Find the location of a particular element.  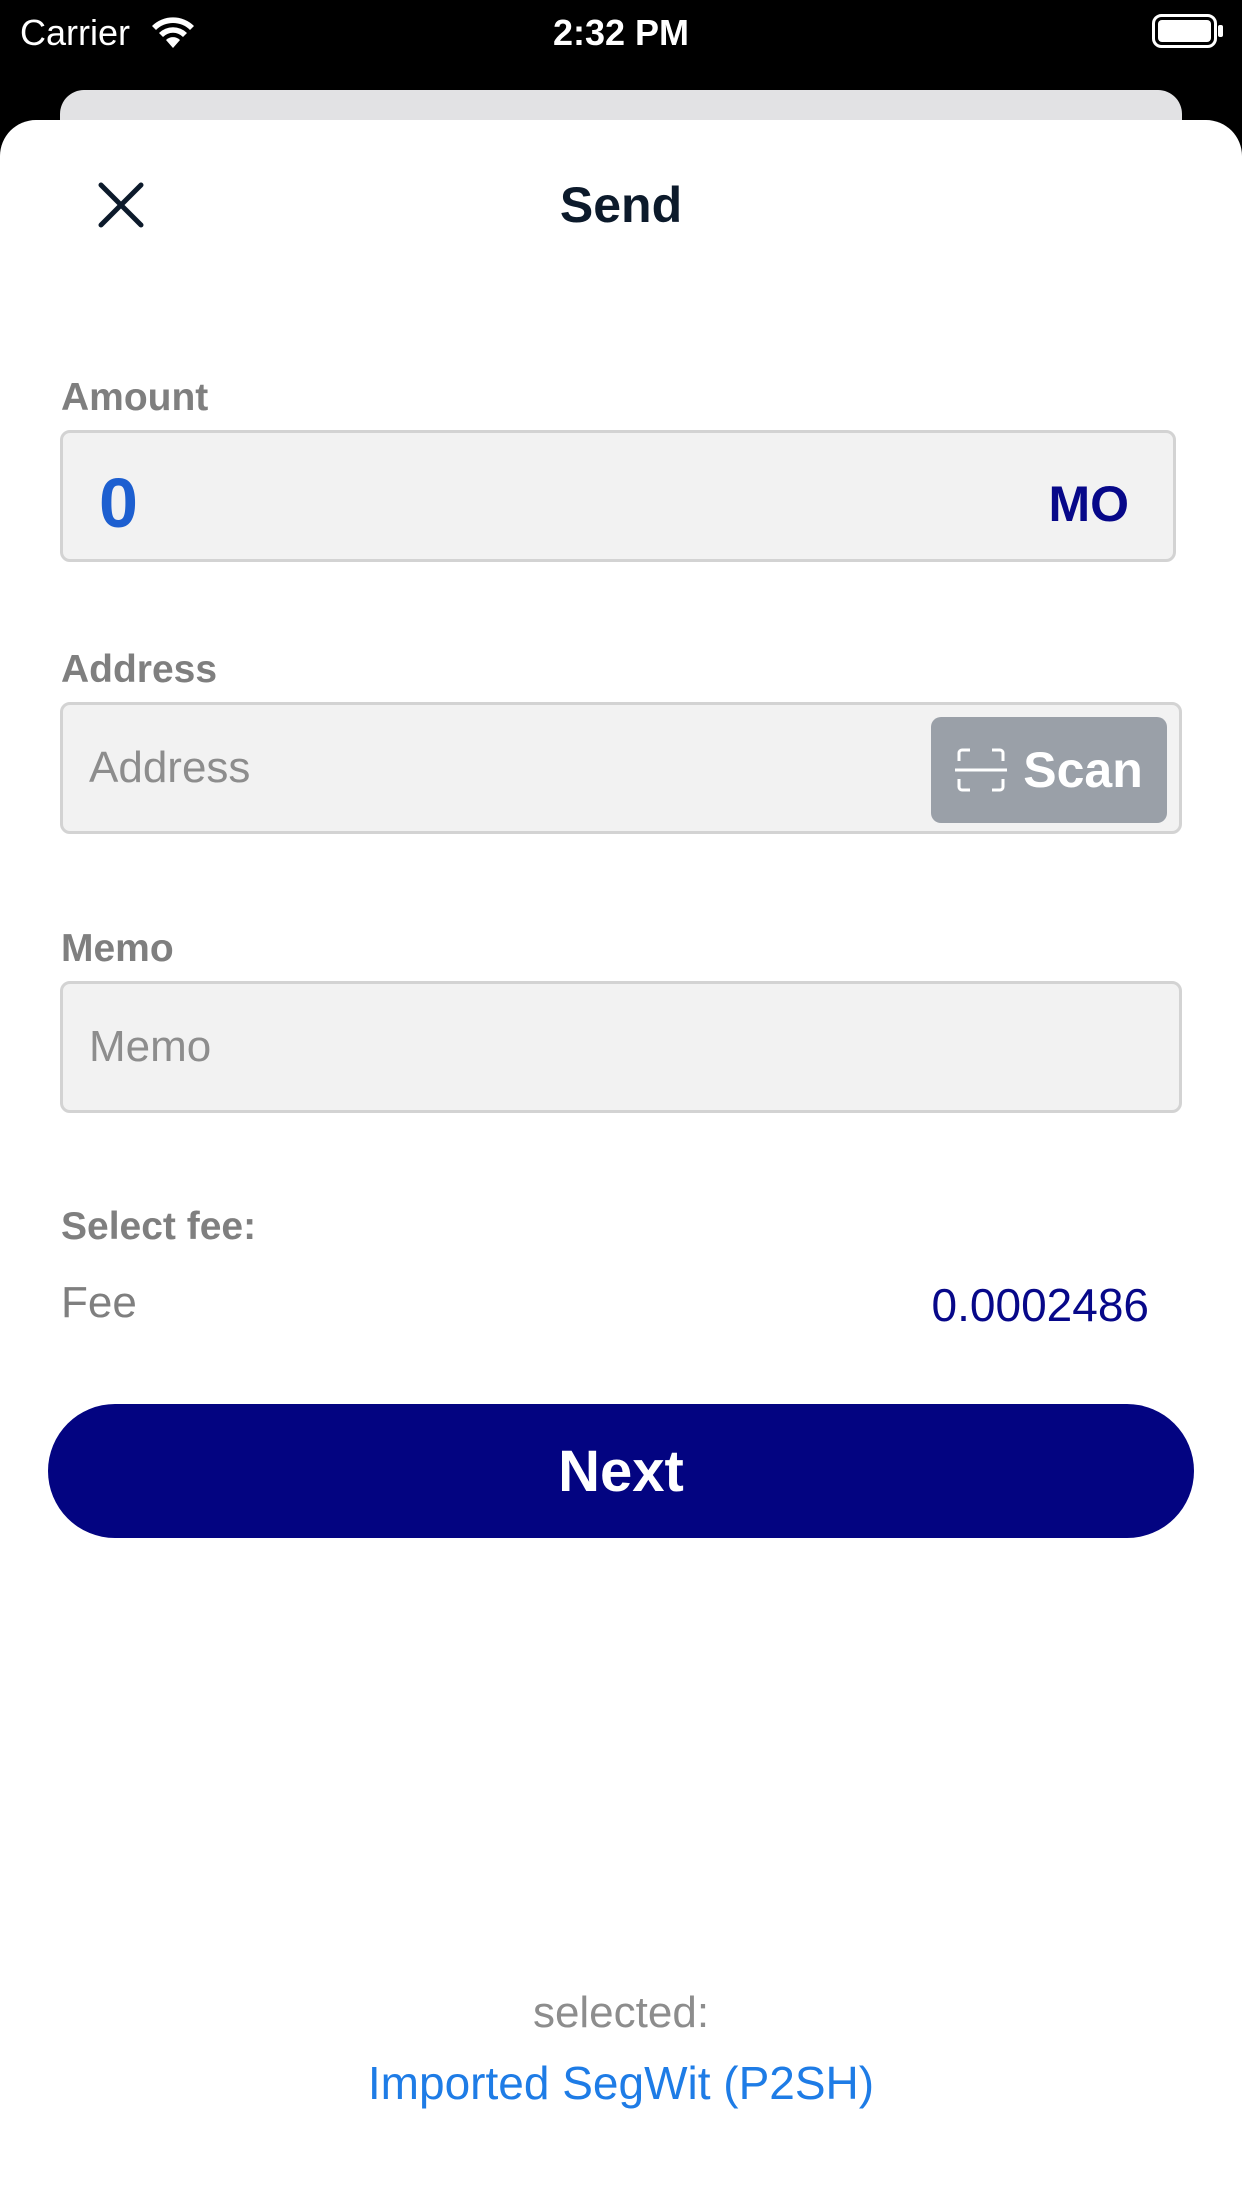

status-time: 2:32 PM is located at coordinates (621, 32).